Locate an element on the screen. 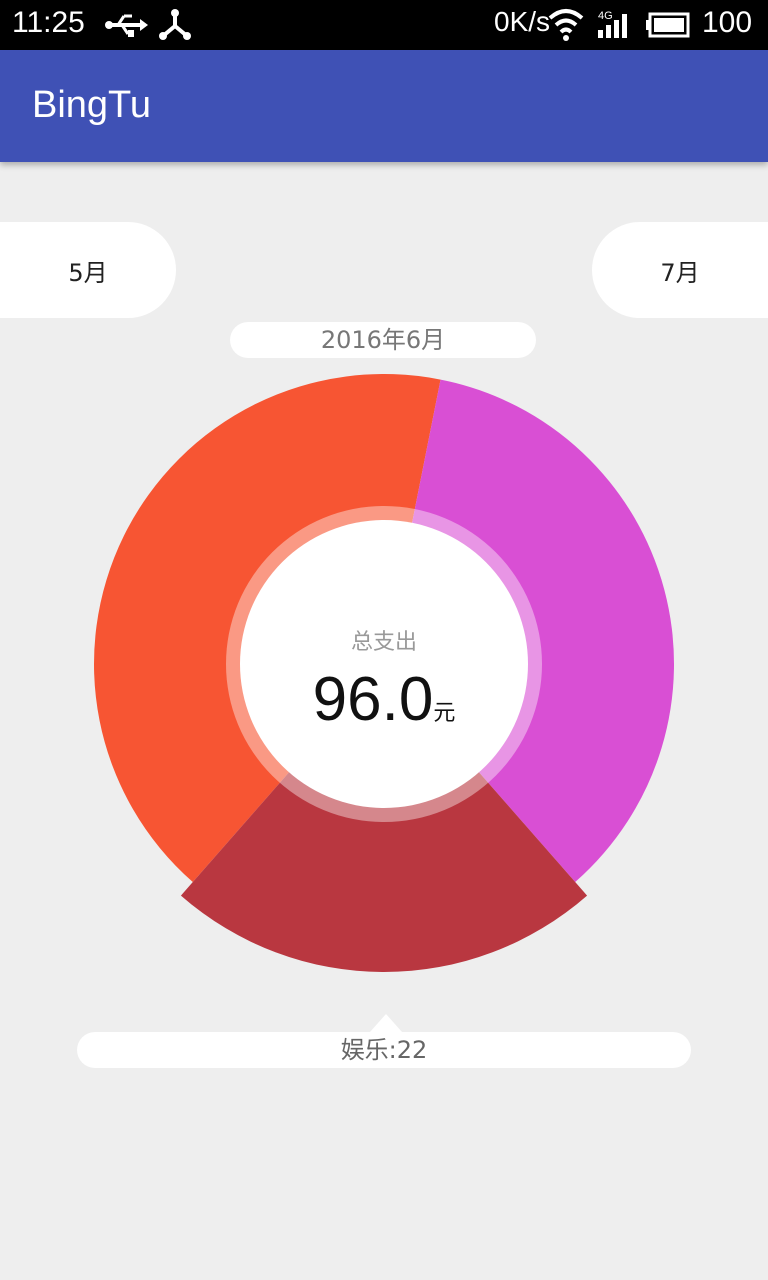 Image resolution: width=768 pixels, height=1280 pixels. selected-slice-info: 娱乐:22 is located at coordinates (384, 1050).